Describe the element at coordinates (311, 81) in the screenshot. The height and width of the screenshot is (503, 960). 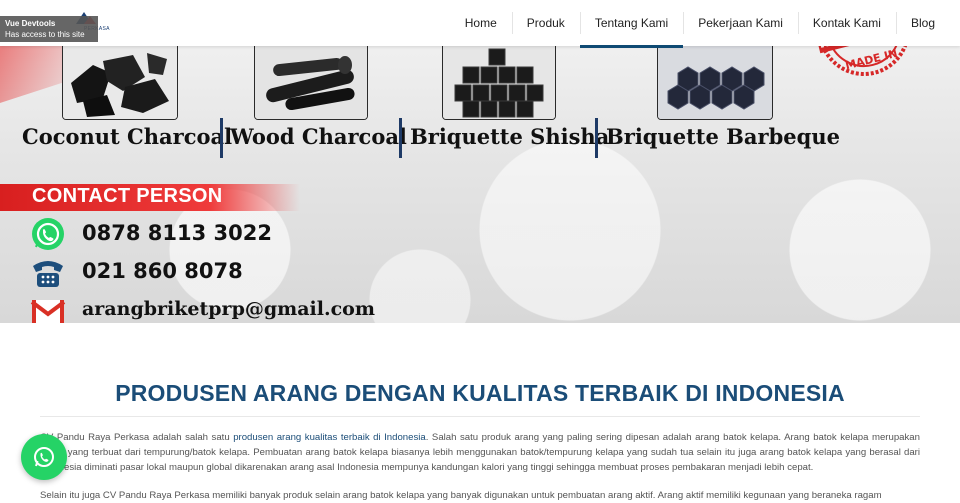
I see `wood-charcoal-photo` at that location.